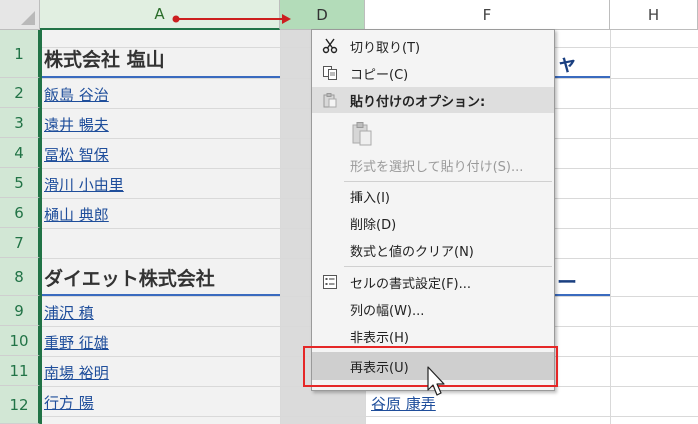  I want to click on row-header-6: 6, so click(20, 213).